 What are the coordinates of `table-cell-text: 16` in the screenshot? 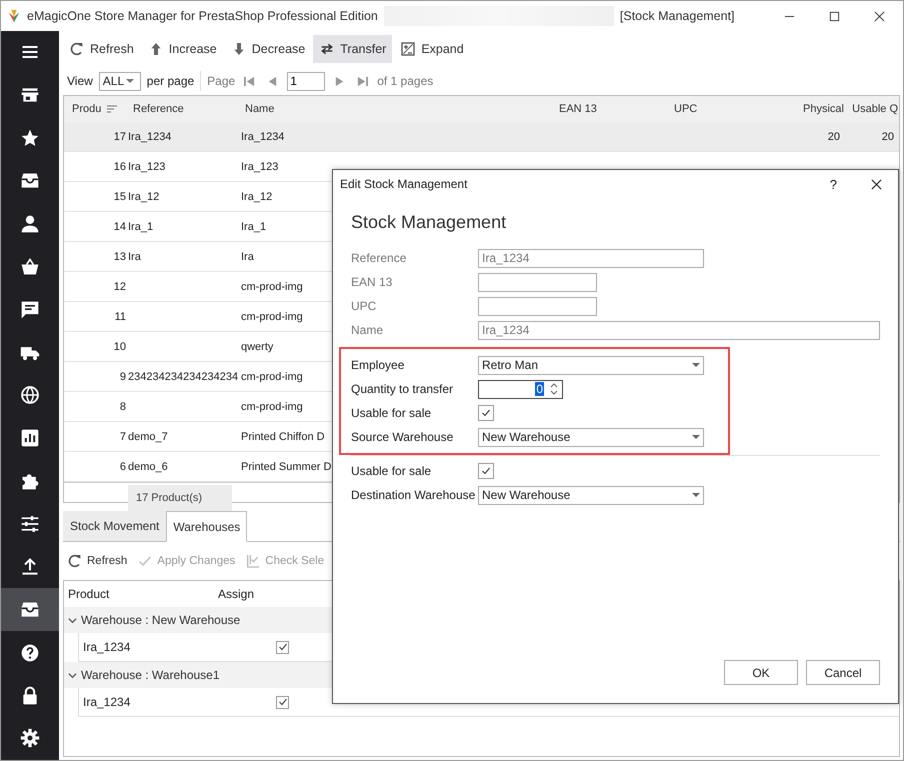 It's located at (119, 166).